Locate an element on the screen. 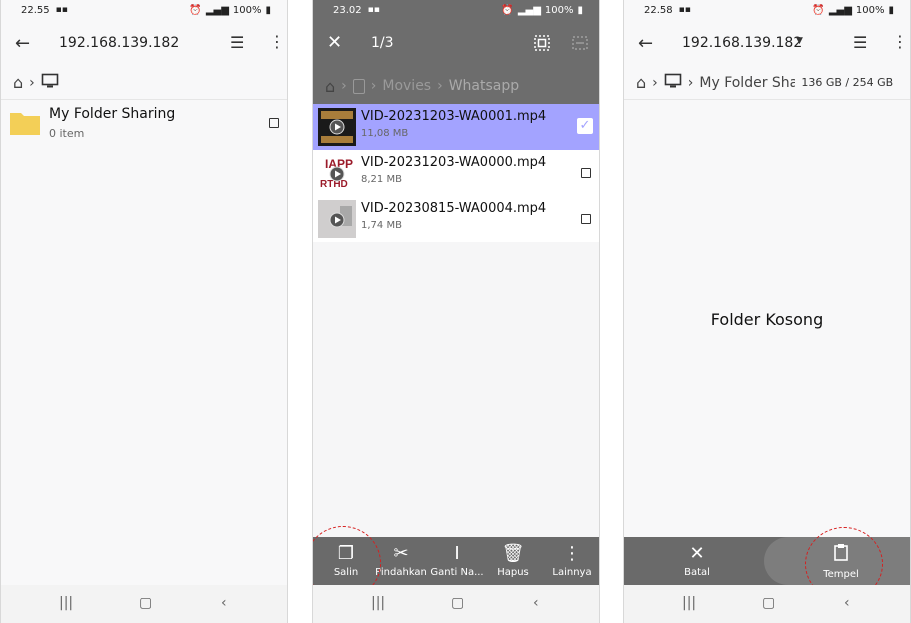  status-bar: 23.02 ▪▪ ⏰ ▂▄▆ 100% ▮ is located at coordinates (456, 10).